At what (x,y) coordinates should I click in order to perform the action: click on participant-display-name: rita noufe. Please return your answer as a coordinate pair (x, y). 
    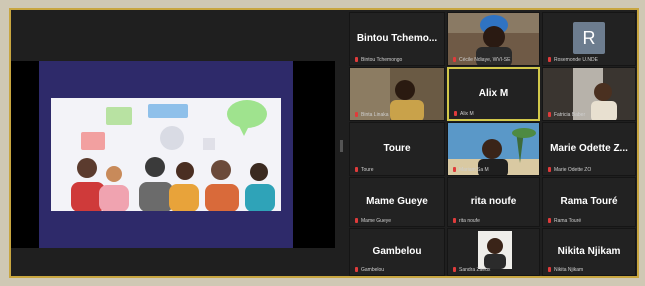
    Looking at the image, I should click on (493, 202).